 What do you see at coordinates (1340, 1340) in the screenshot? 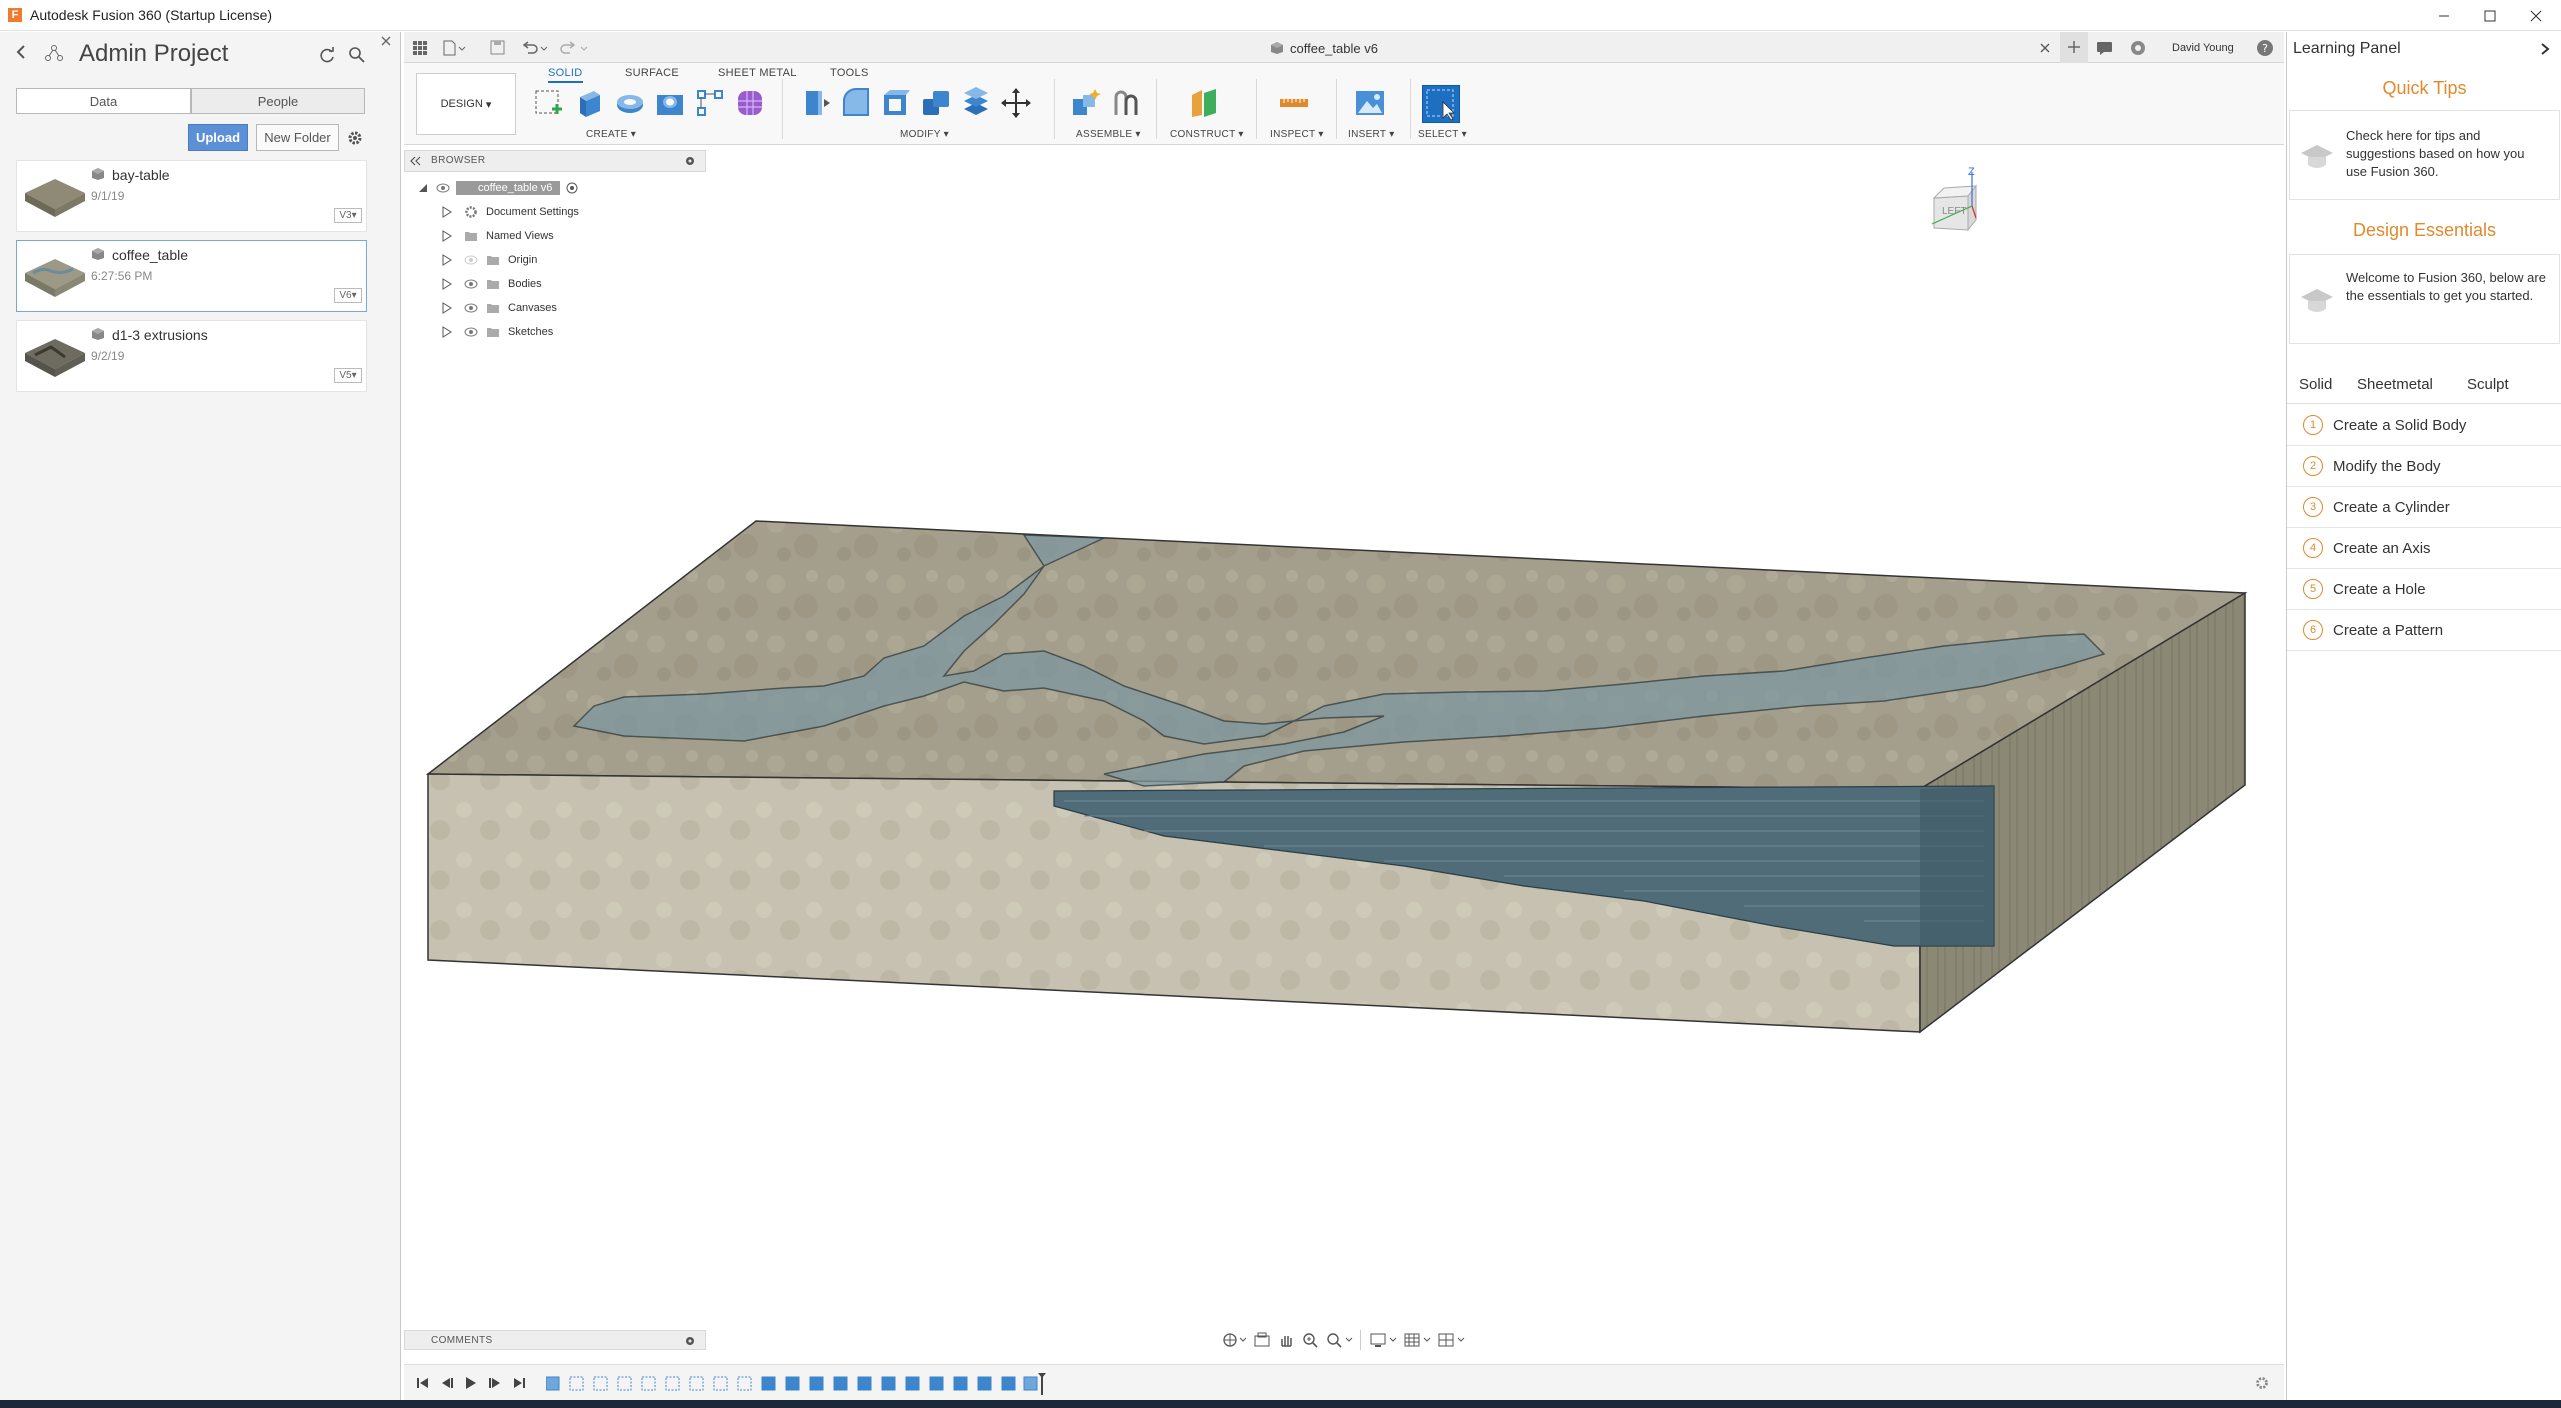
I see `zoom-window-icon` at bounding box center [1340, 1340].